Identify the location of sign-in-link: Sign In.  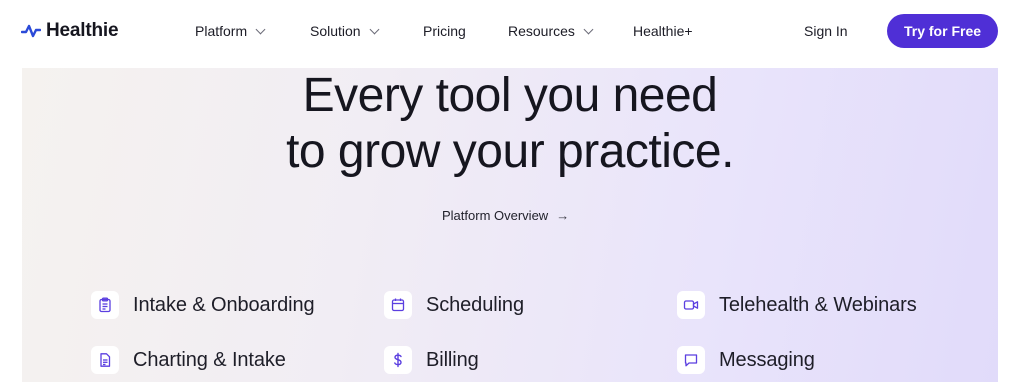
(826, 31).